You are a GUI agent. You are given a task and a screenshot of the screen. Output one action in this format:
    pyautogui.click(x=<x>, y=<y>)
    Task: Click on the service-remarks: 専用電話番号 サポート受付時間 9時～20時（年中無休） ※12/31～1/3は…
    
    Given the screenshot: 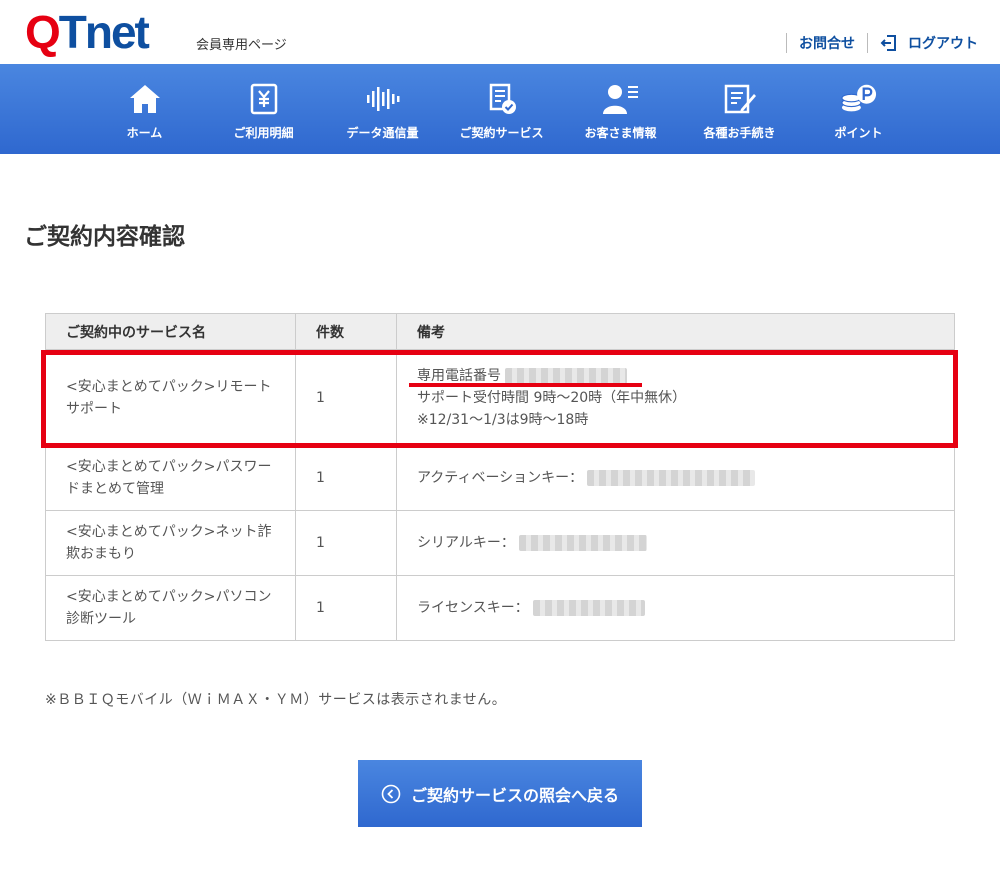 What is the action you would take?
    pyautogui.click(x=675, y=397)
    